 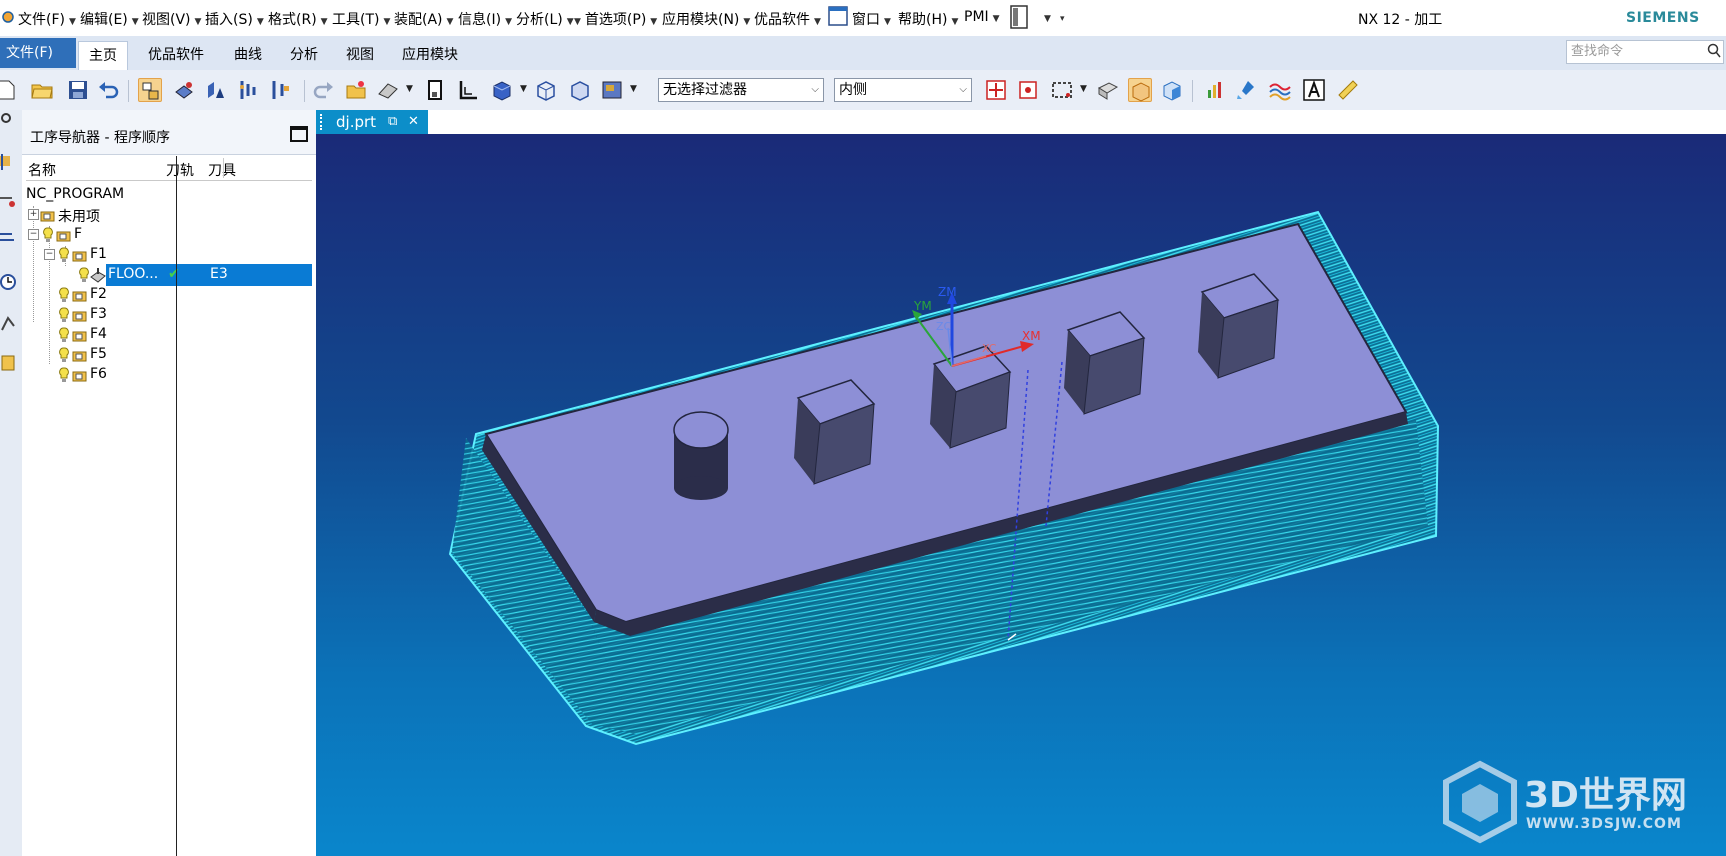 What do you see at coordinates (304, 55) in the screenshot?
I see `tab-analysis: 分析` at bounding box center [304, 55].